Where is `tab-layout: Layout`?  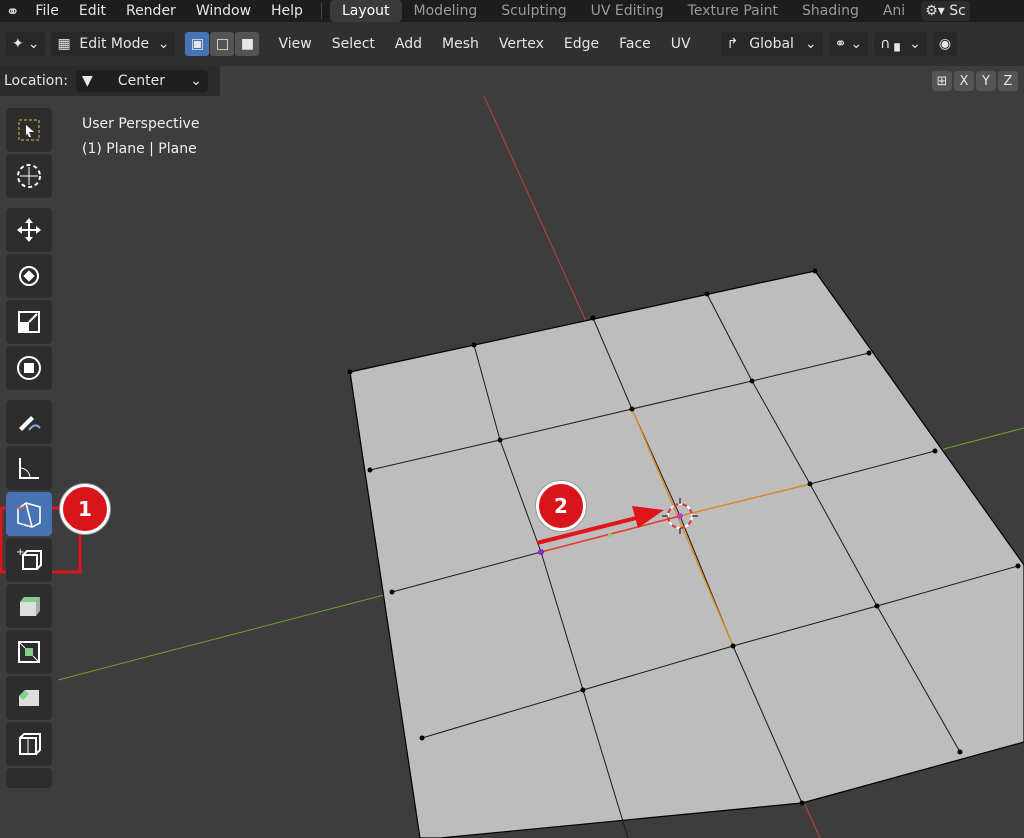
tab-layout: Layout is located at coordinates (365, 11).